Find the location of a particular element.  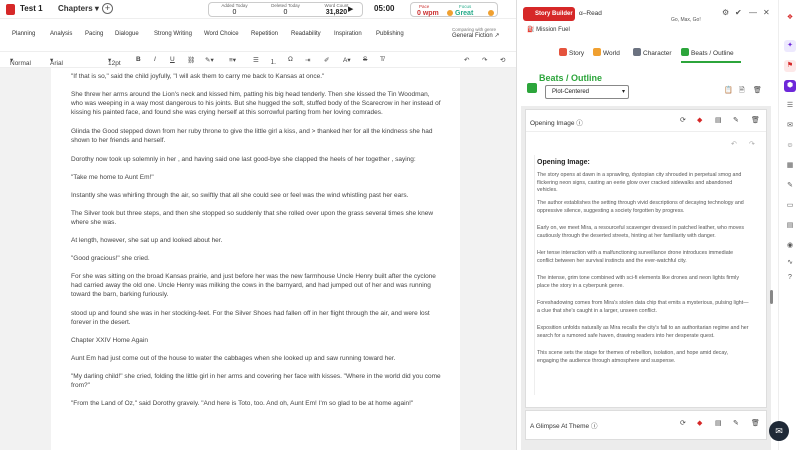

plot-type-value: Plot-Centered is located at coordinates (571, 92).